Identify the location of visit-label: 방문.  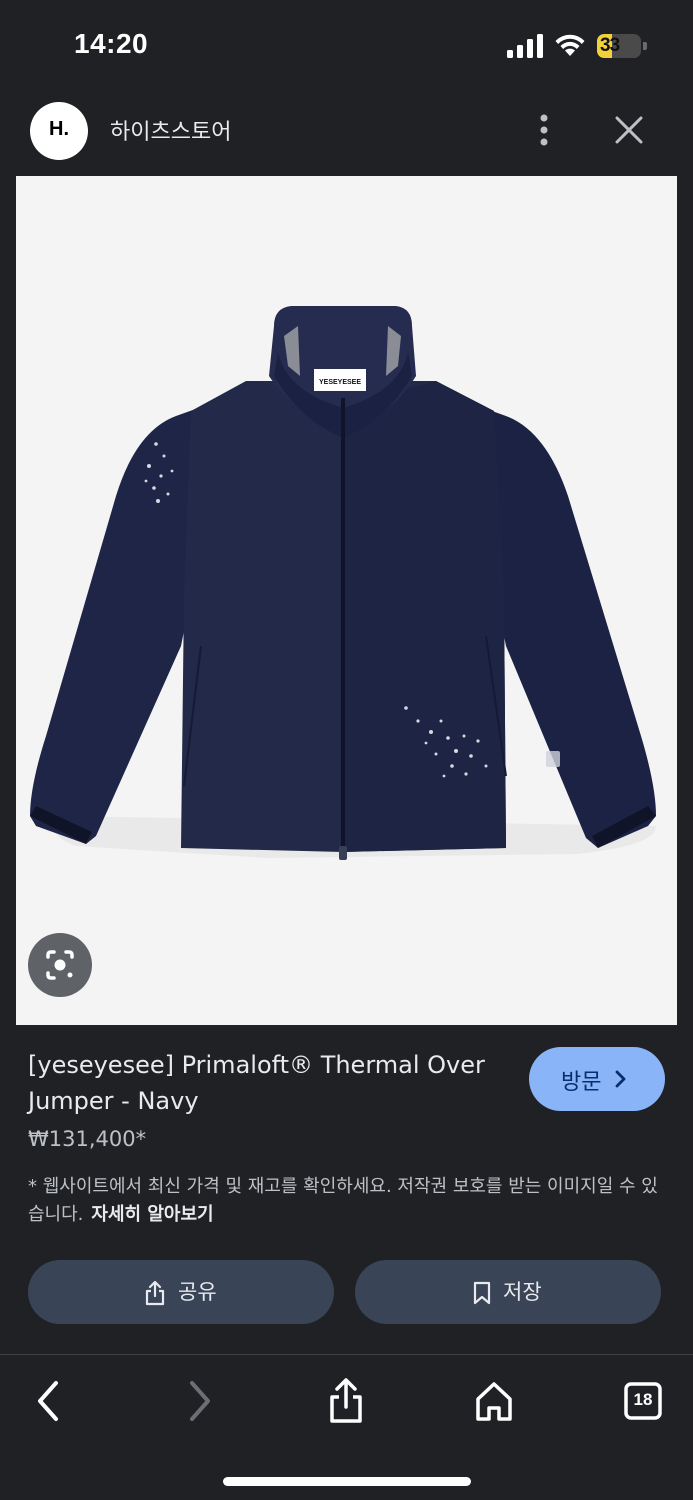
(581, 1082).